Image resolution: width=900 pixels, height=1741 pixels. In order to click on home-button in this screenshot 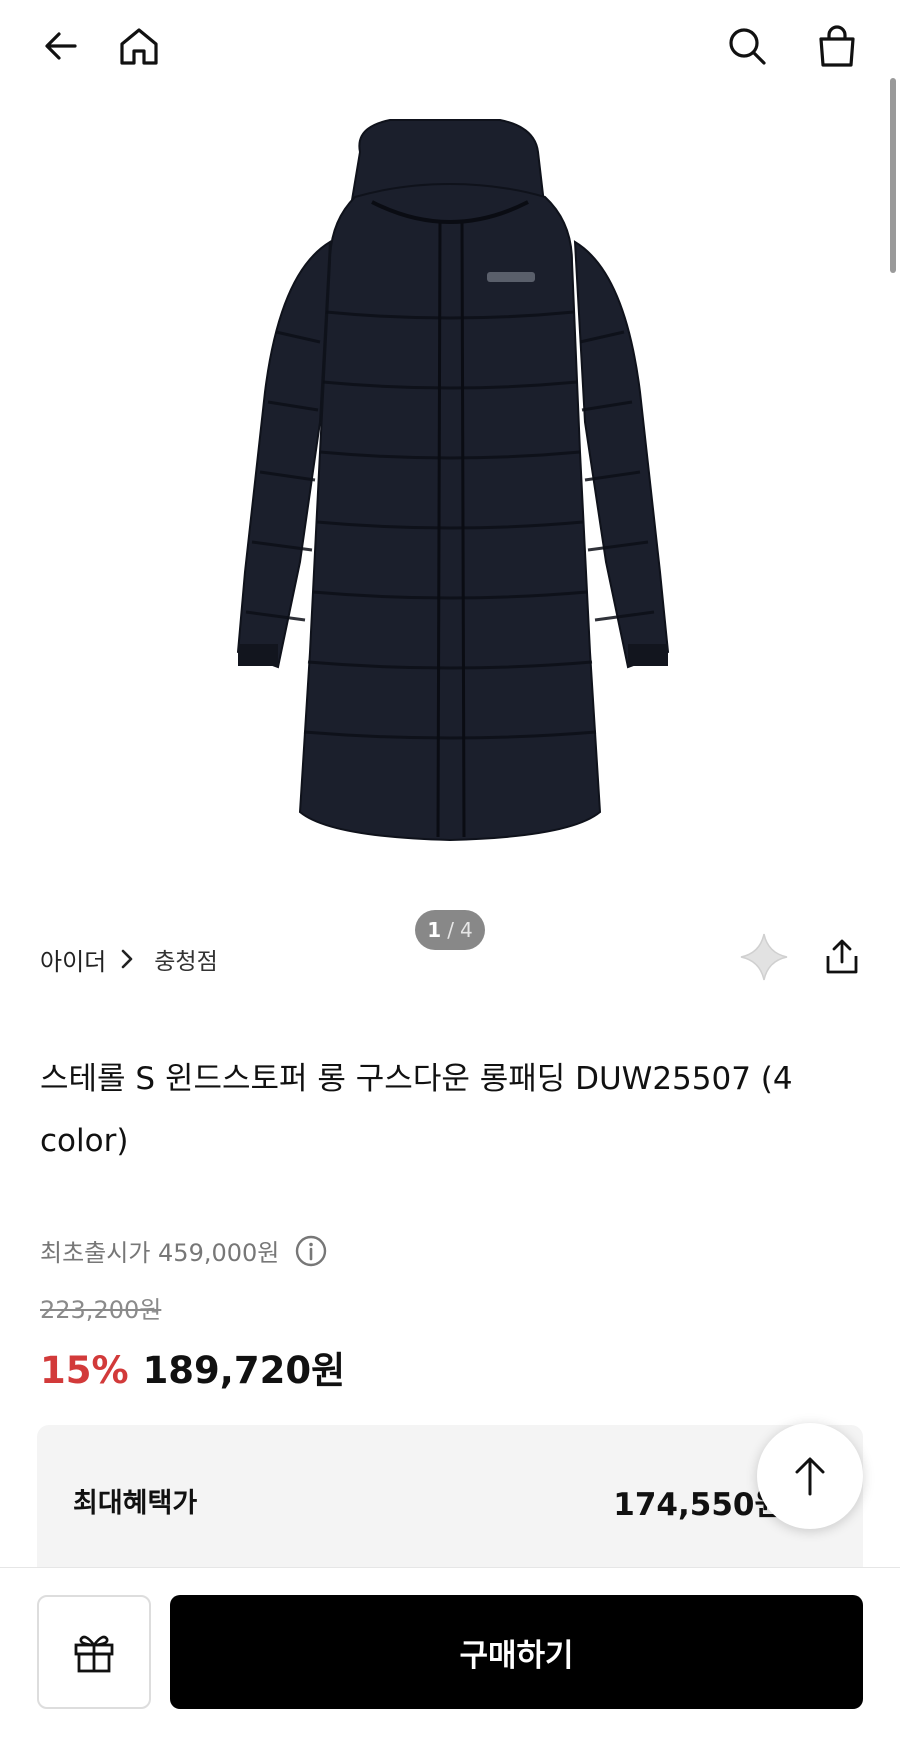, I will do `click(139, 46)`.